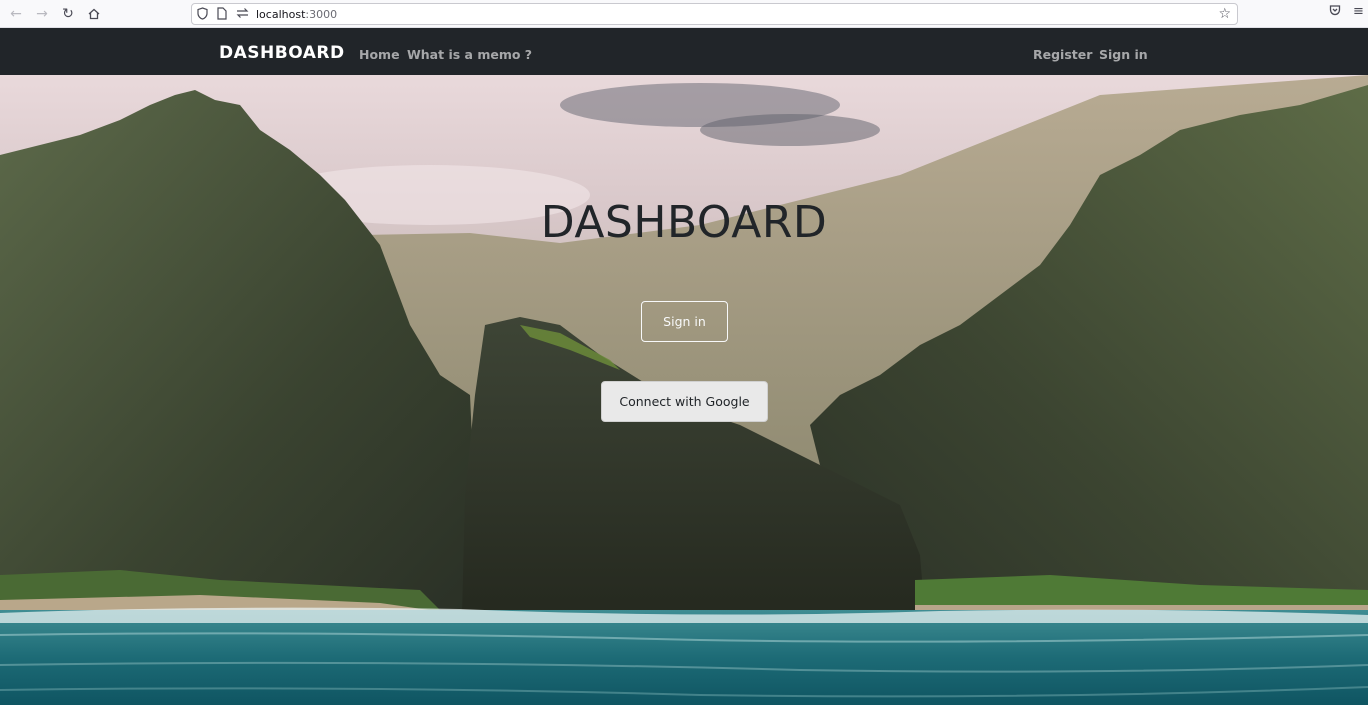  Describe the element at coordinates (242, 14) in the screenshot. I see `connection-icon` at that location.